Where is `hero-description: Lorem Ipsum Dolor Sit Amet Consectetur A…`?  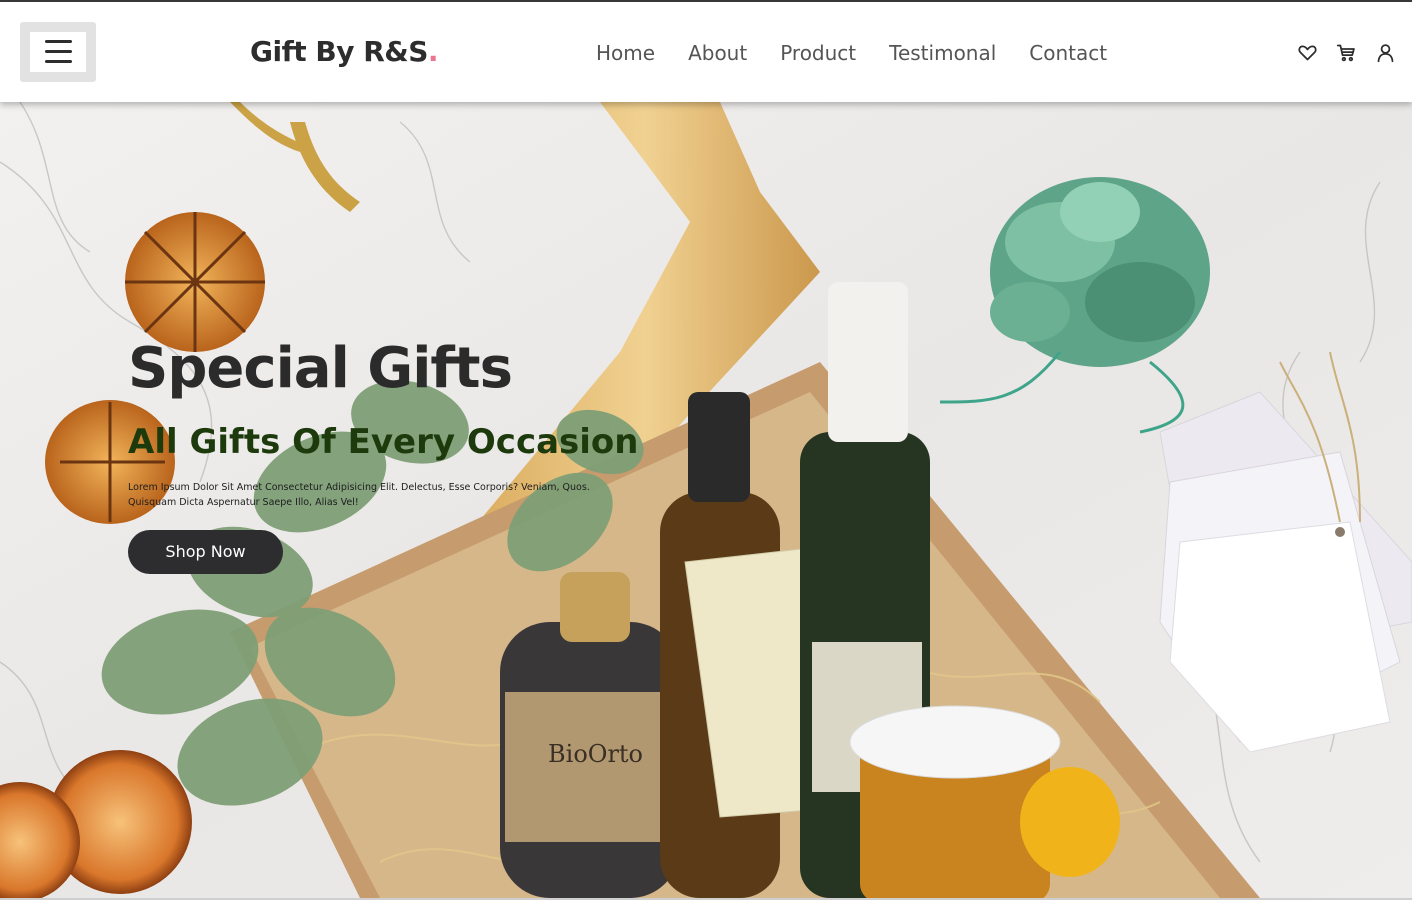
hero-description: Lorem Ipsum Dolor Sit Amet Consectetur A… is located at coordinates (359, 495).